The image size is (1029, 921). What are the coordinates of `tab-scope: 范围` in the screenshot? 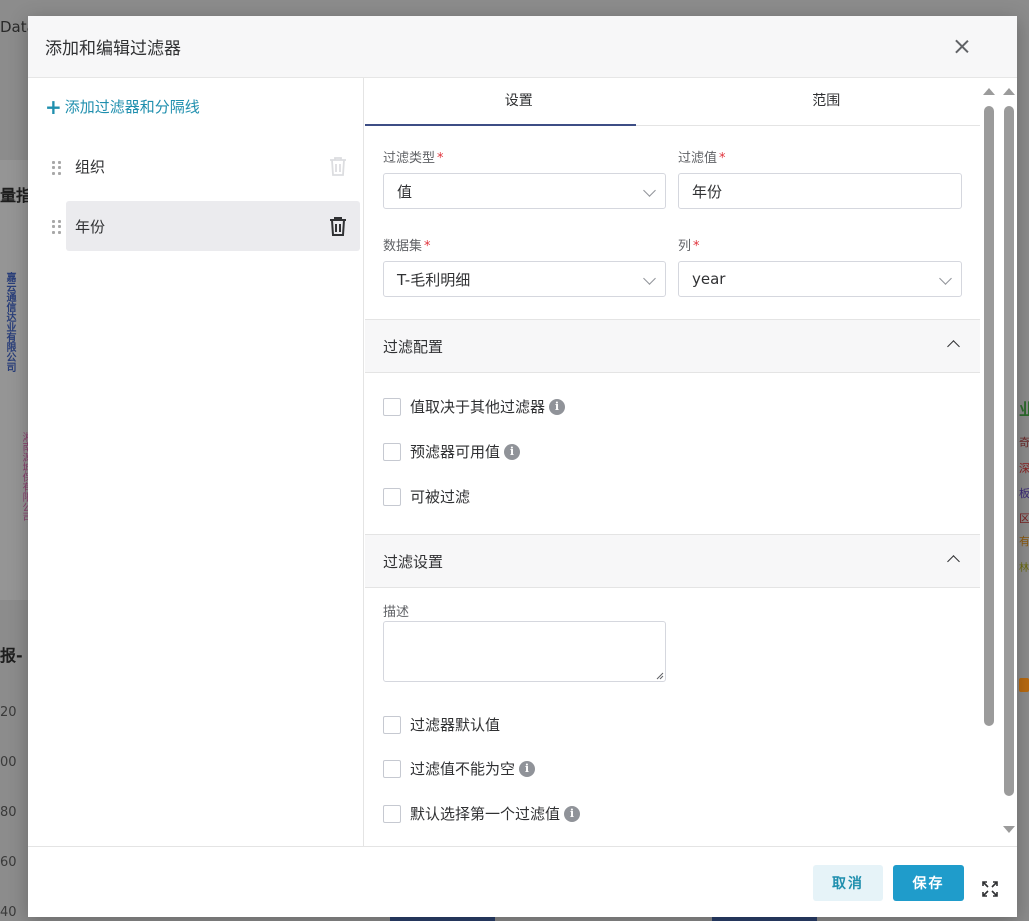 It's located at (827, 101).